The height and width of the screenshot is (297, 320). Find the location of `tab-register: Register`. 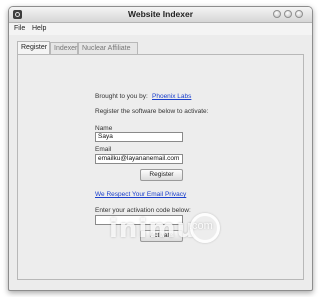

tab-register: Register is located at coordinates (33, 47).